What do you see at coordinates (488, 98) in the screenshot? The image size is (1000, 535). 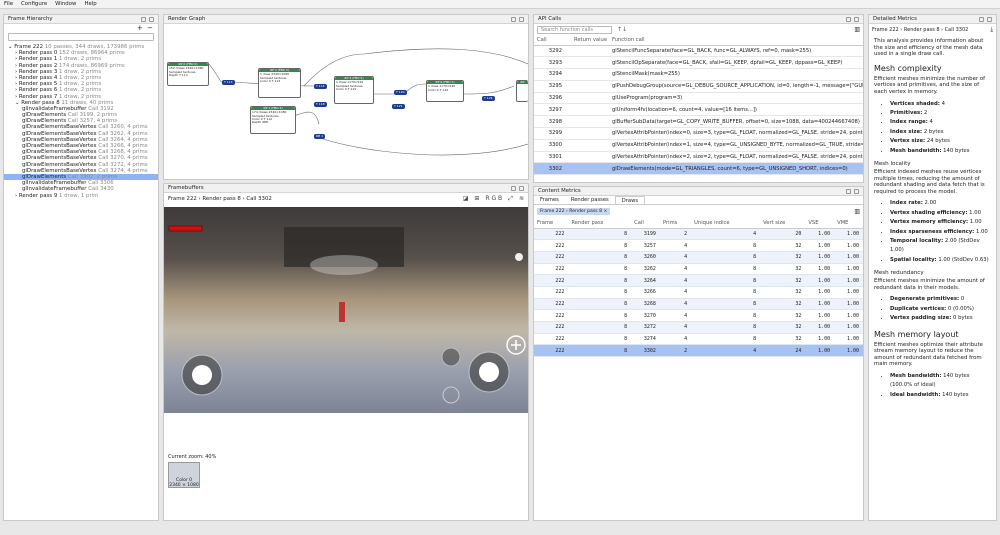 I see `graph-chip: T 124` at bounding box center [488, 98].